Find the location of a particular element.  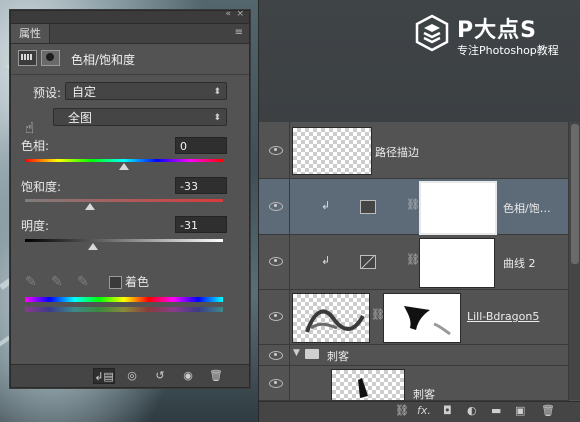

group-name: 刺客 is located at coordinates (338, 356).